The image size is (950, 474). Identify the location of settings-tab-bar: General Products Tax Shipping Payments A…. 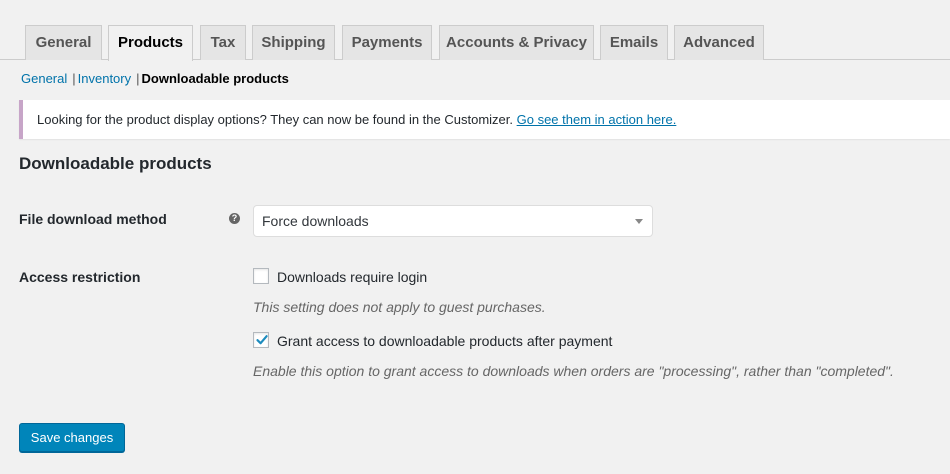
(475, 30).